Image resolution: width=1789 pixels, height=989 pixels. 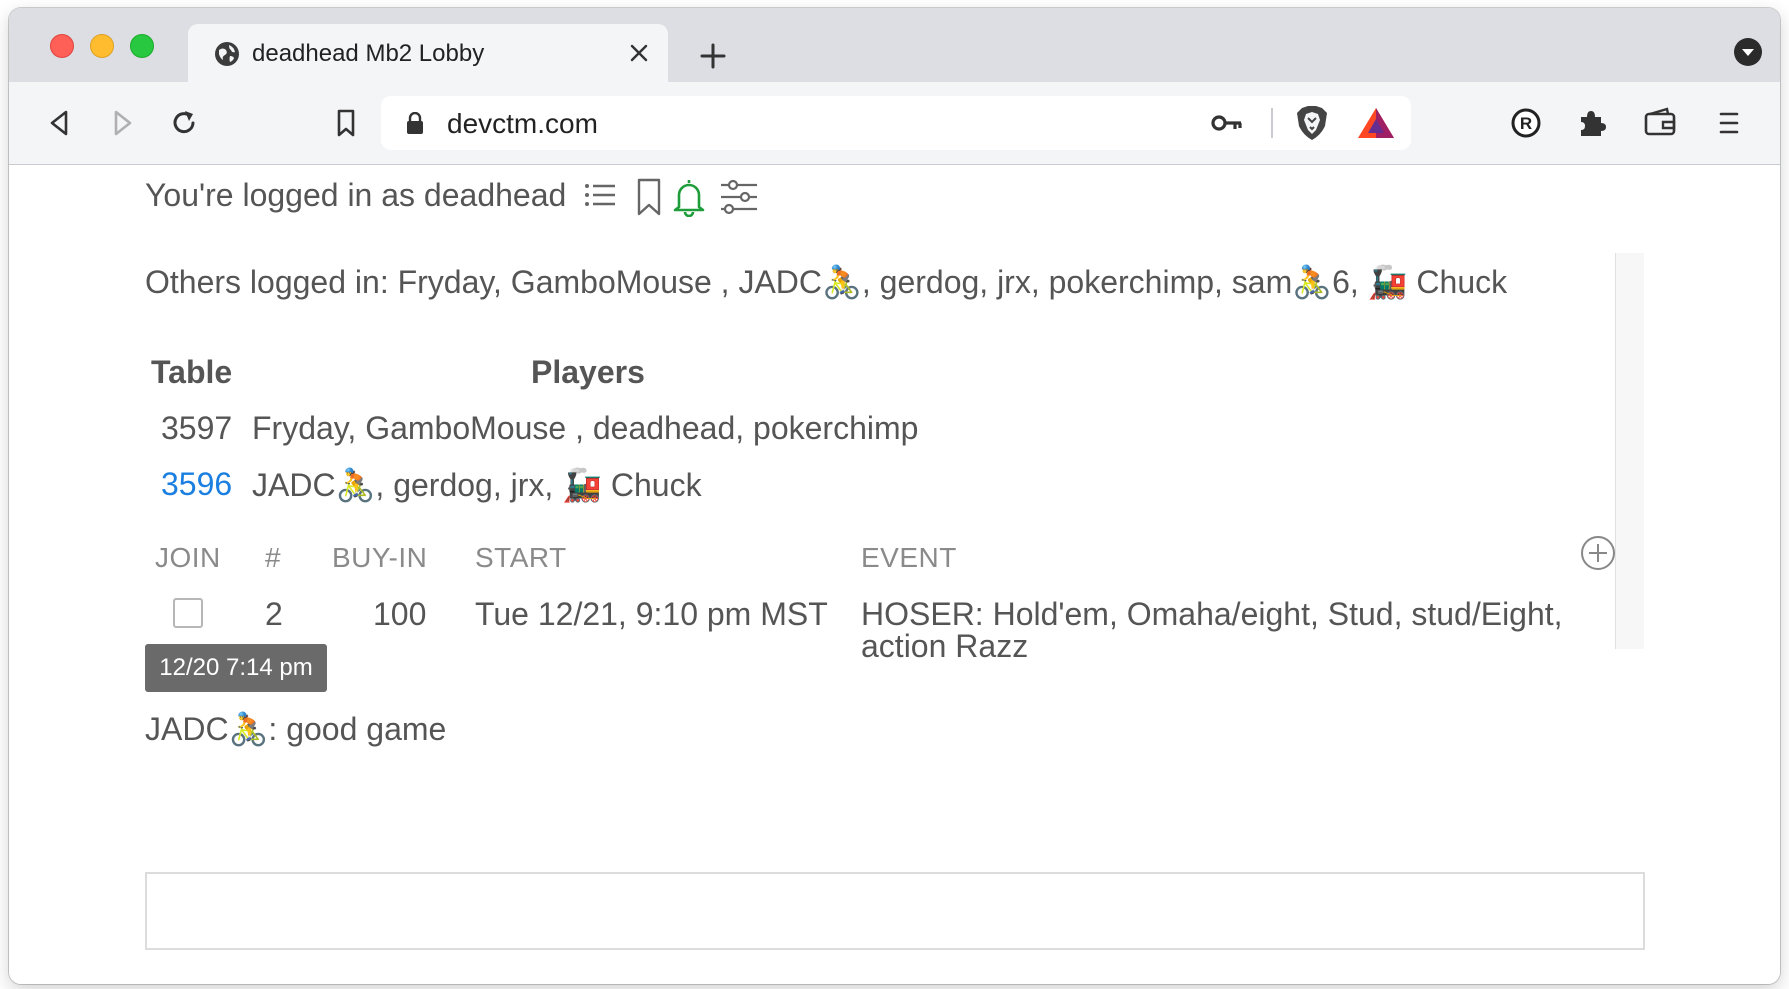 What do you see at coordinates (1748, 52) in the screenshot?
I see `tab-menu-icon` at bounding box center [1748, 52].